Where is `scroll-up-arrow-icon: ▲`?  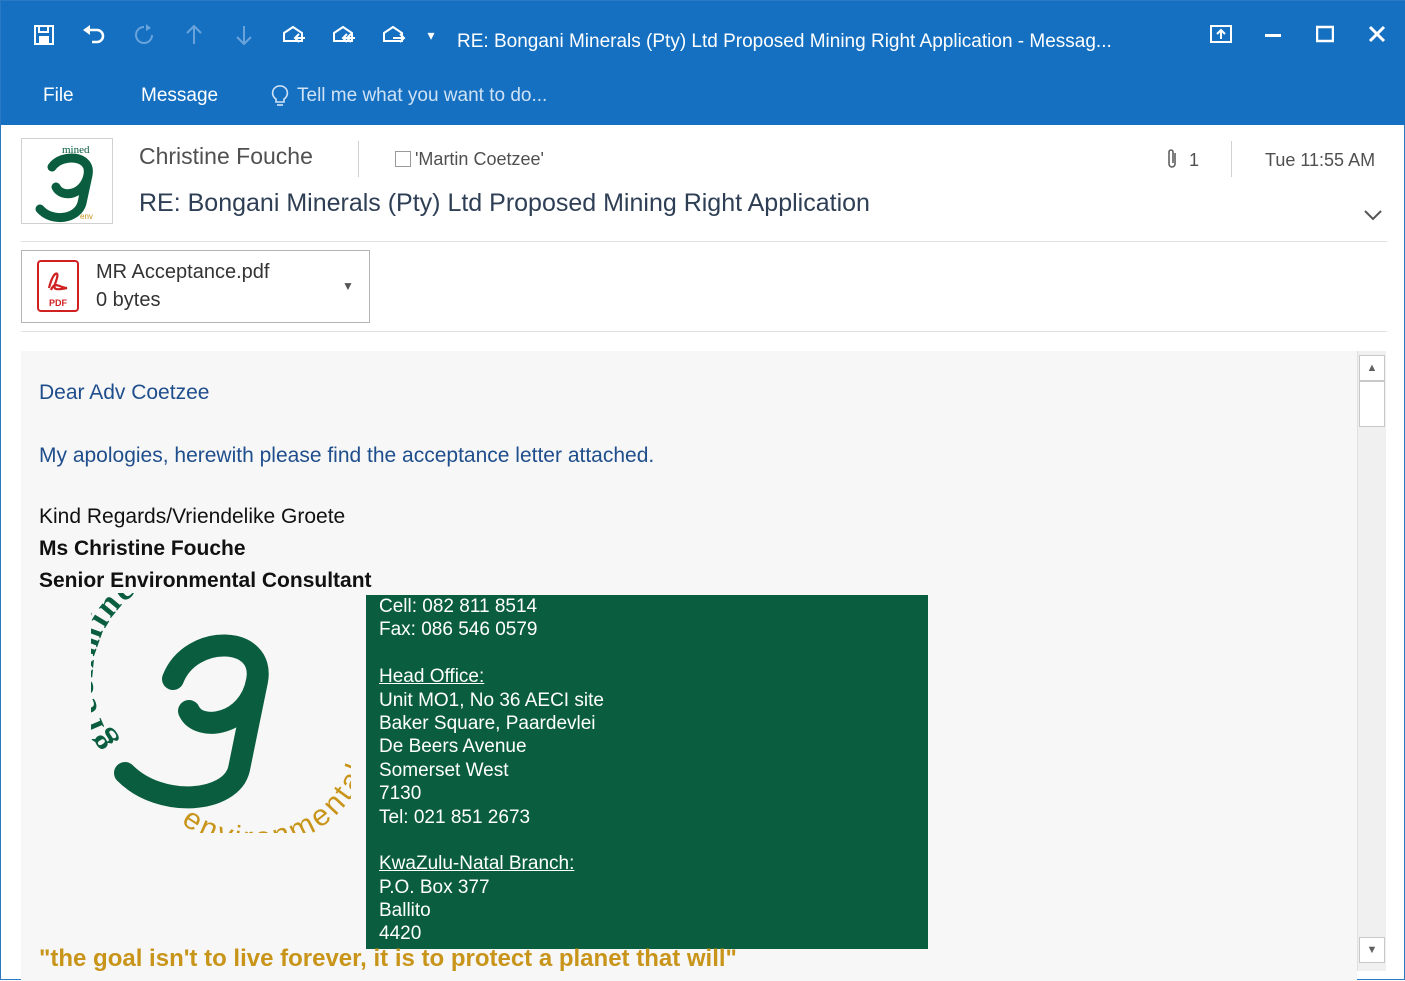 scroll-up-arrow-icon: ▲ is located at coordinates (1372, 368).